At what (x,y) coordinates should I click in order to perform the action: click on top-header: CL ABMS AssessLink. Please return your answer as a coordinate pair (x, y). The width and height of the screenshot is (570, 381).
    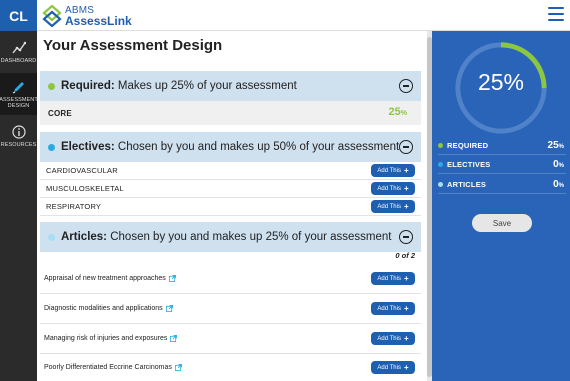
    Looking at the image, I should click on (285, 15).